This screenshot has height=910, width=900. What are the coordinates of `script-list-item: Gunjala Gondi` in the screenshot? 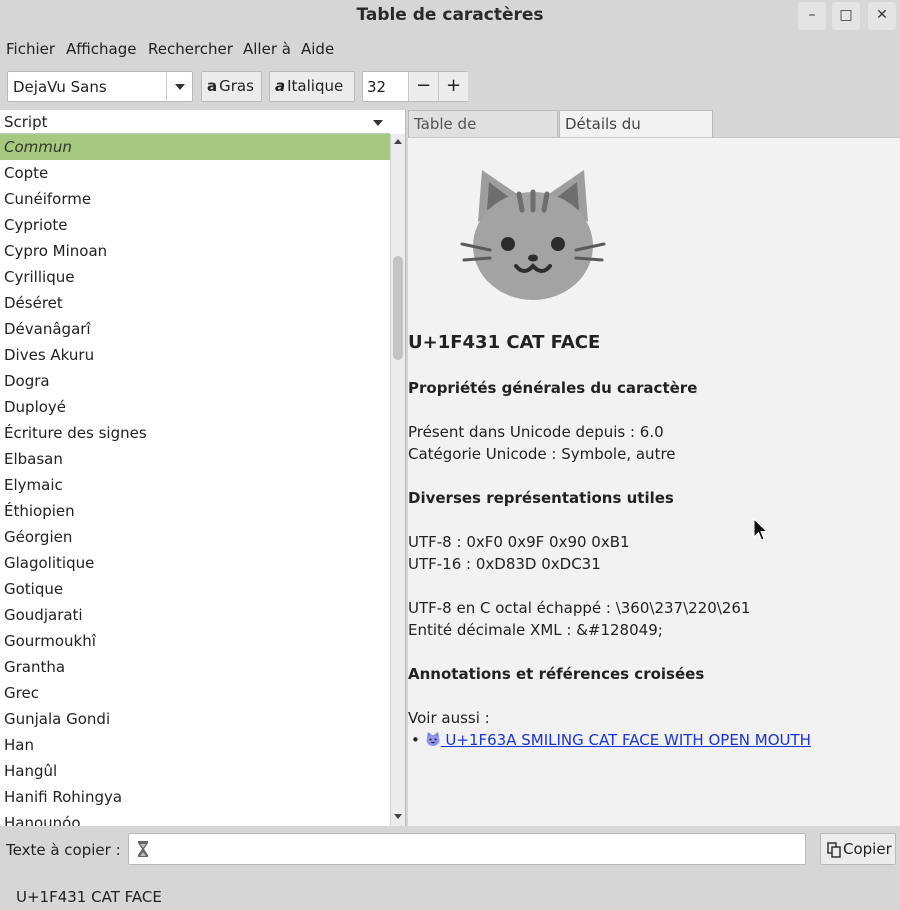 It's located at (195, 719).